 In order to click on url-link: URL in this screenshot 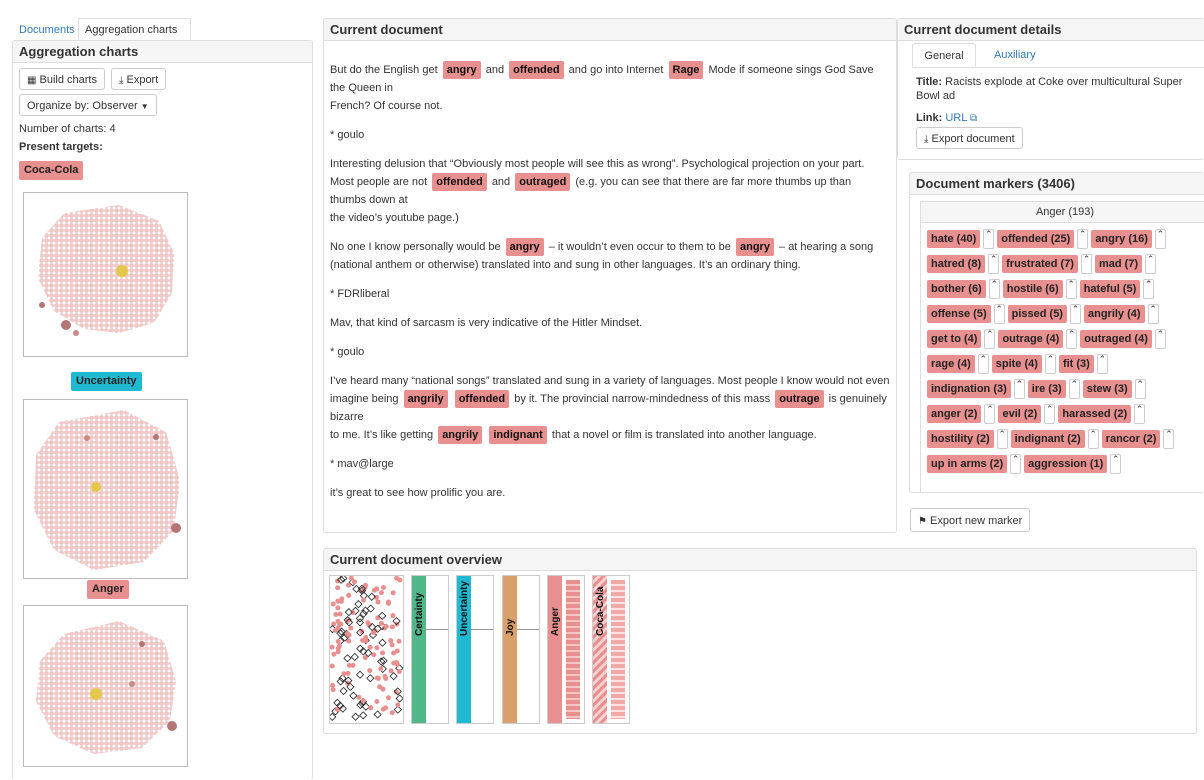, I will do `click(956, 118)`.